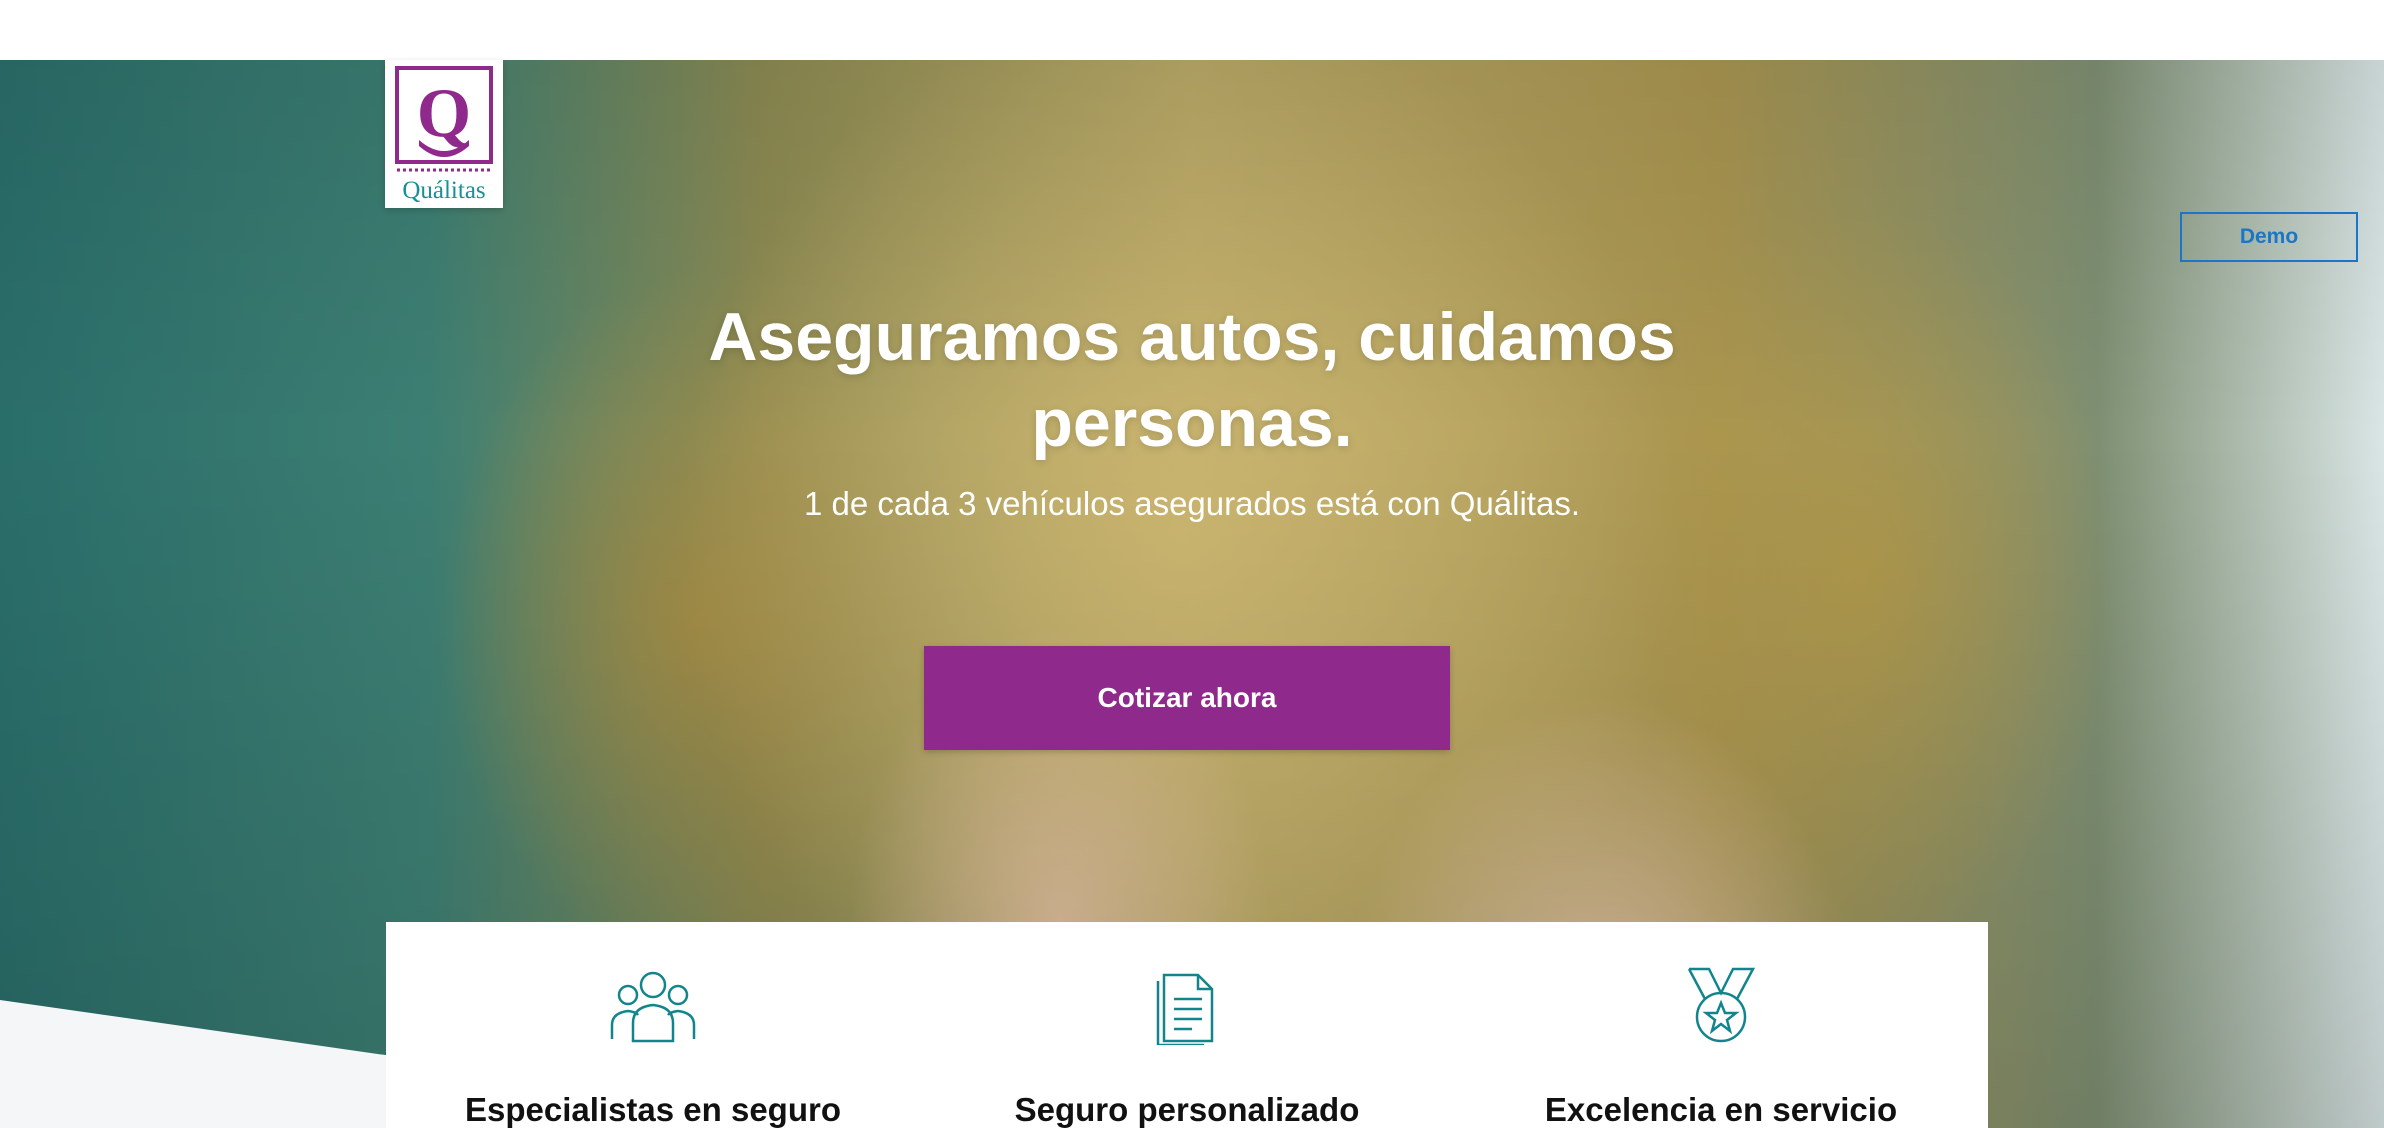 The height and width of the screenshot is (1128, 2384). I want to click on feature-service-label: Excelencia en servicio, so click(1721, 1109).